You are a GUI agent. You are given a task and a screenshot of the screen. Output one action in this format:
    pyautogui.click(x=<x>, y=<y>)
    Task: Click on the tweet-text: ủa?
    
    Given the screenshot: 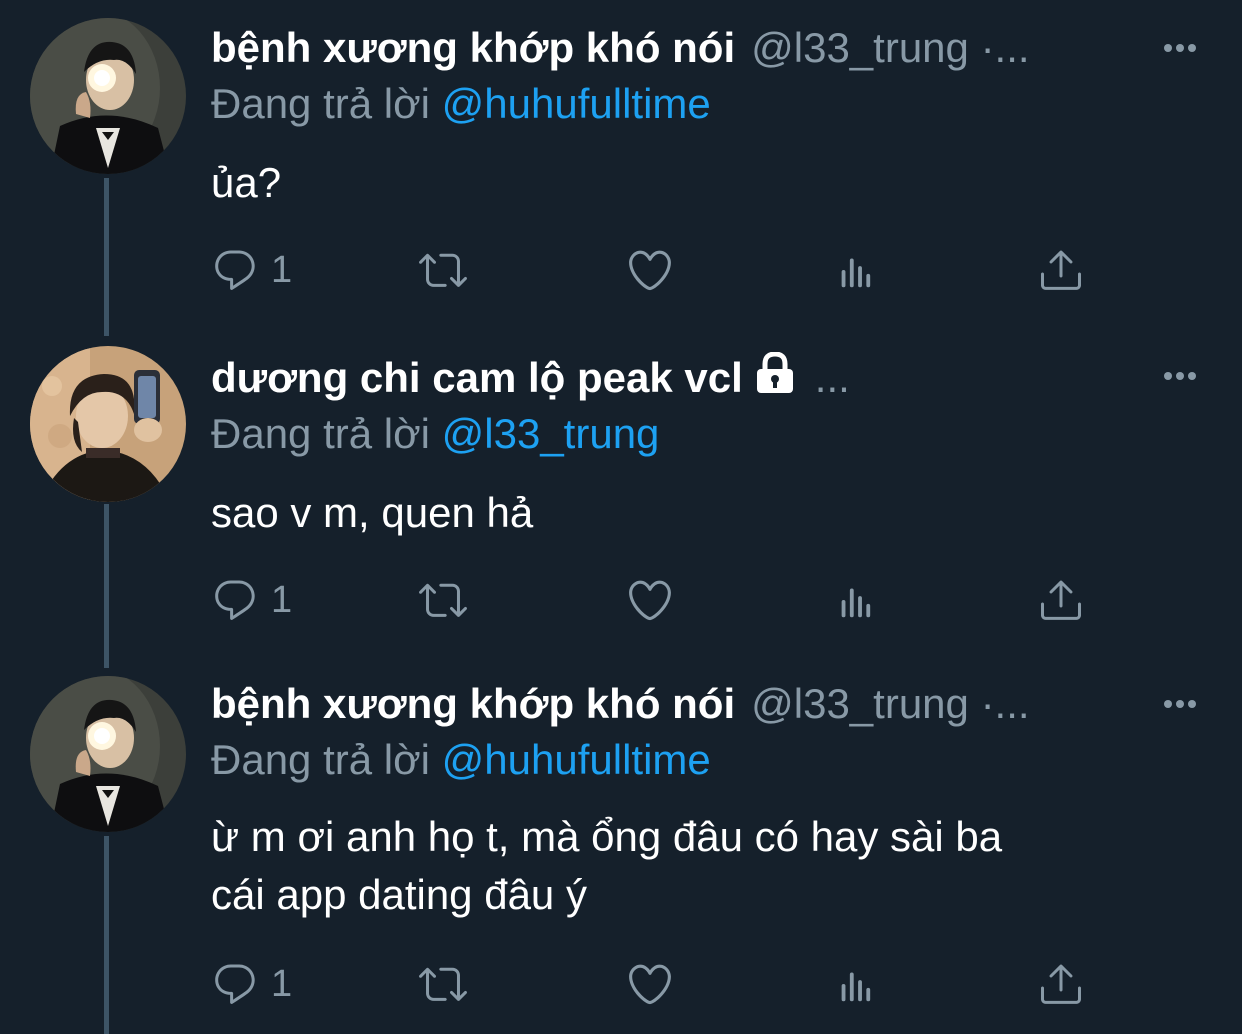 What is the action you would take?
    pyautogui.click(x=246, y=182)
    